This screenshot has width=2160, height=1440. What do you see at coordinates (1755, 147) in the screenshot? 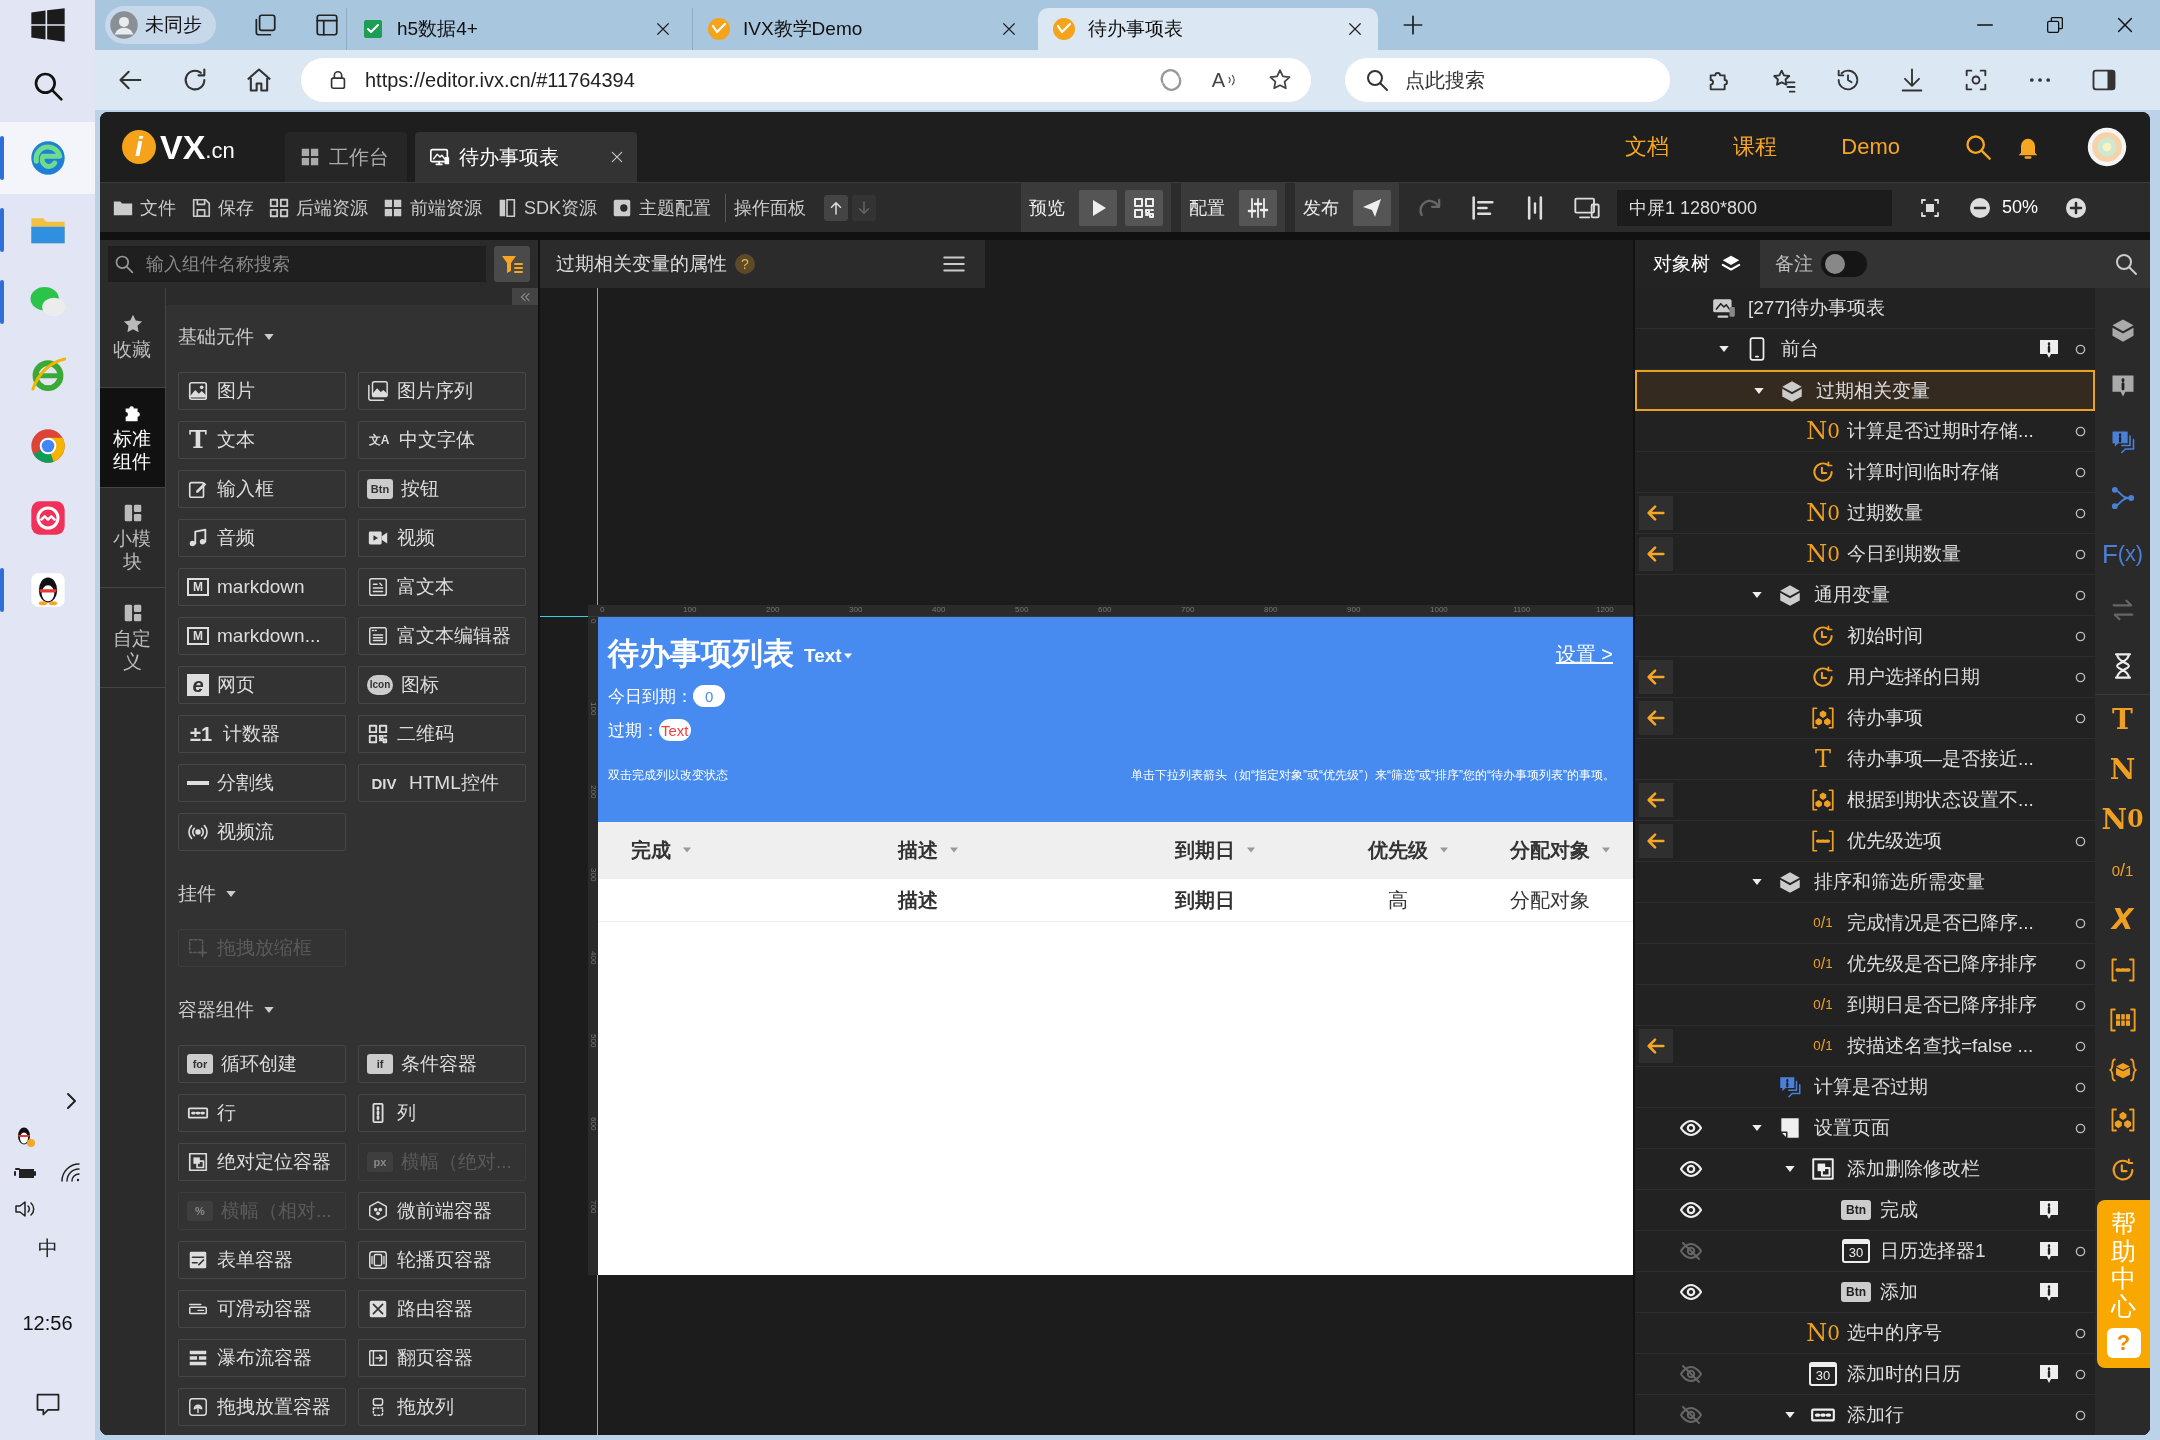
I see `header-link: 课程` at bounding box center [1755, 147].